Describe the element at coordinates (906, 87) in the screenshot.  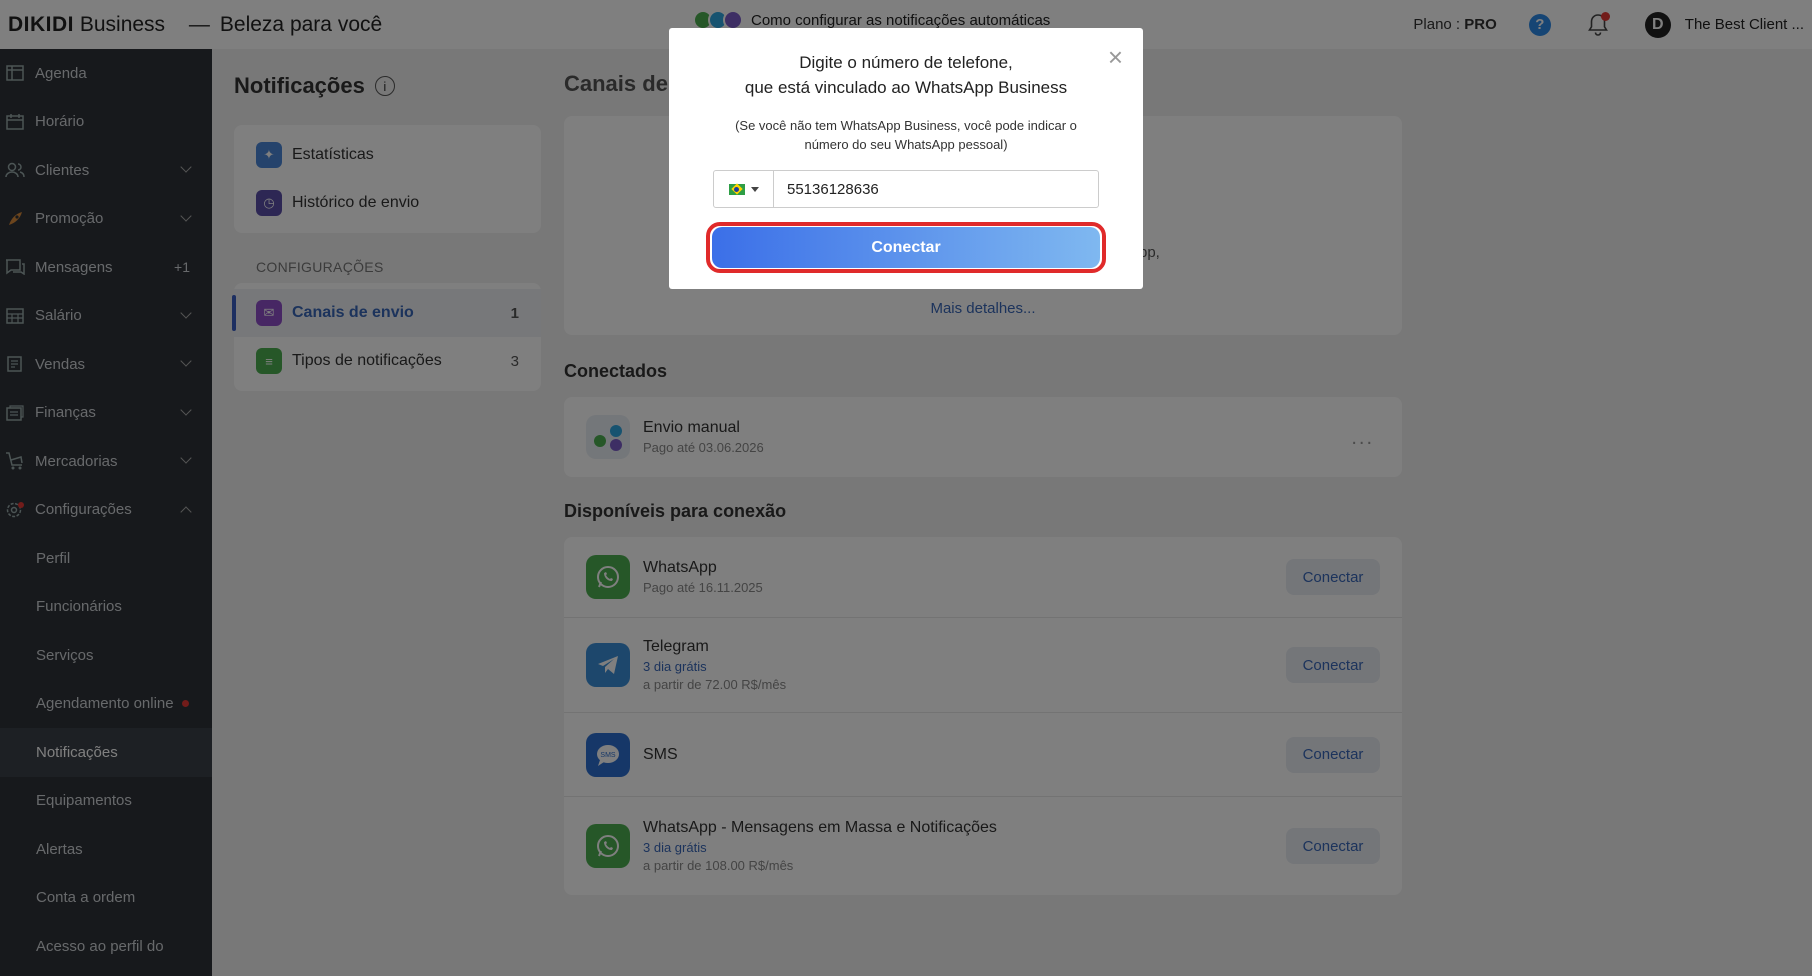
I see `modal-title-line: que está vinculado ao WhatsApp Business` at that location.